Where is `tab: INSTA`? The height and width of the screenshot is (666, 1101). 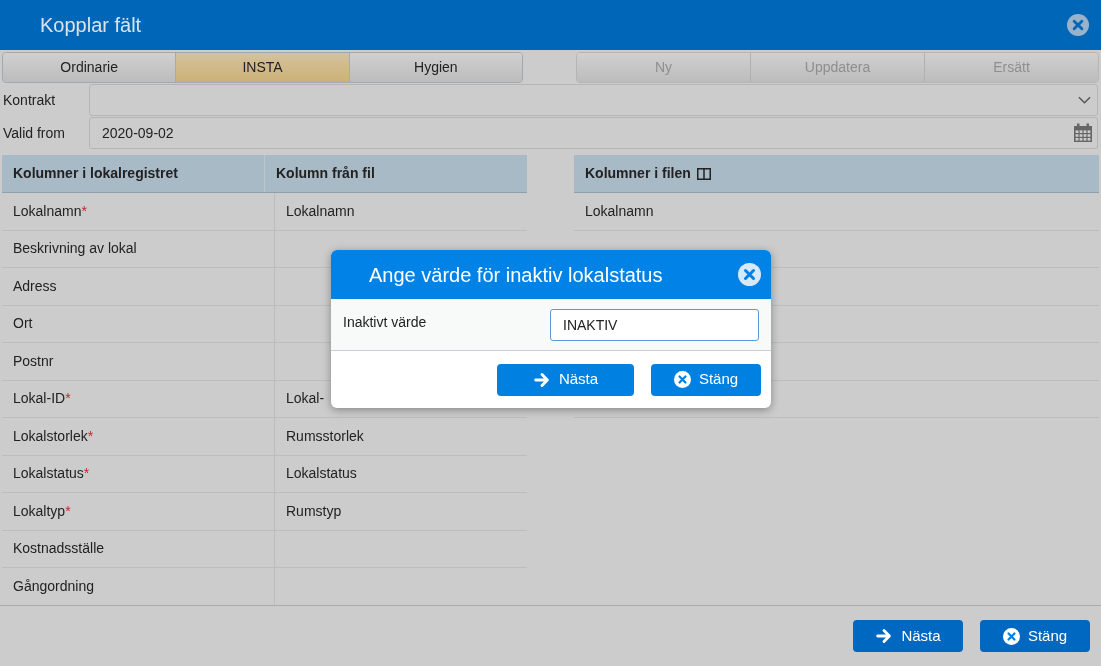
tab: INSTA is located at coordinates (263, 67).